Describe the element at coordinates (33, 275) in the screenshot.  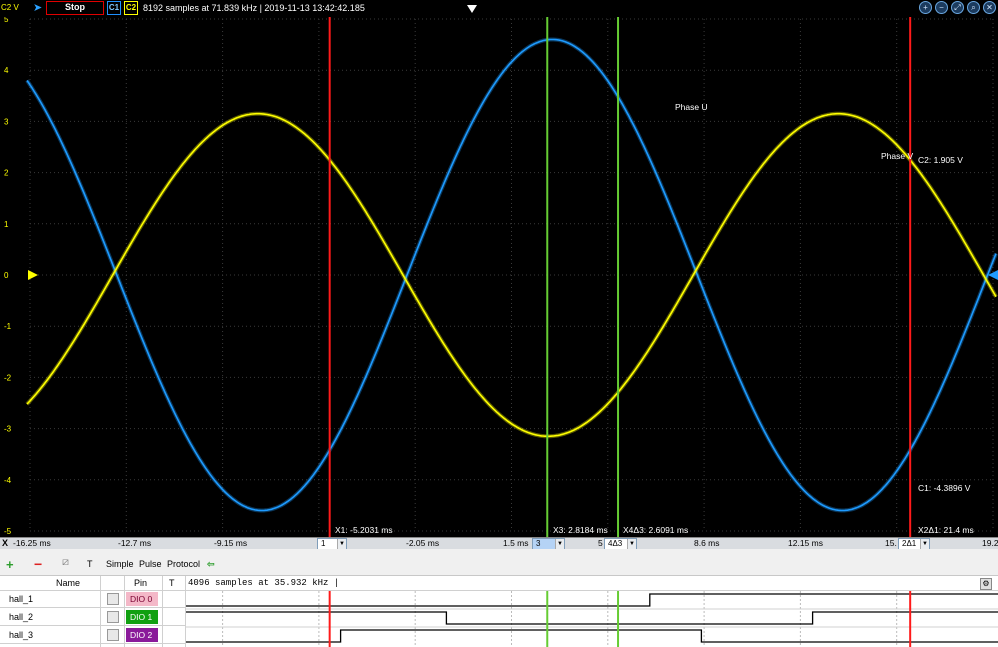
I see `c2-offset-marker` at that location.